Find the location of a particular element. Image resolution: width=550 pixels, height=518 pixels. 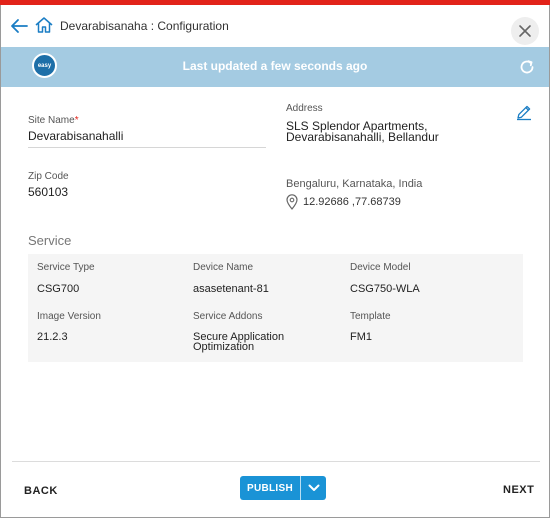

title-bar: Devarabisanaha : Configuration is located at coordinates (275, 26).